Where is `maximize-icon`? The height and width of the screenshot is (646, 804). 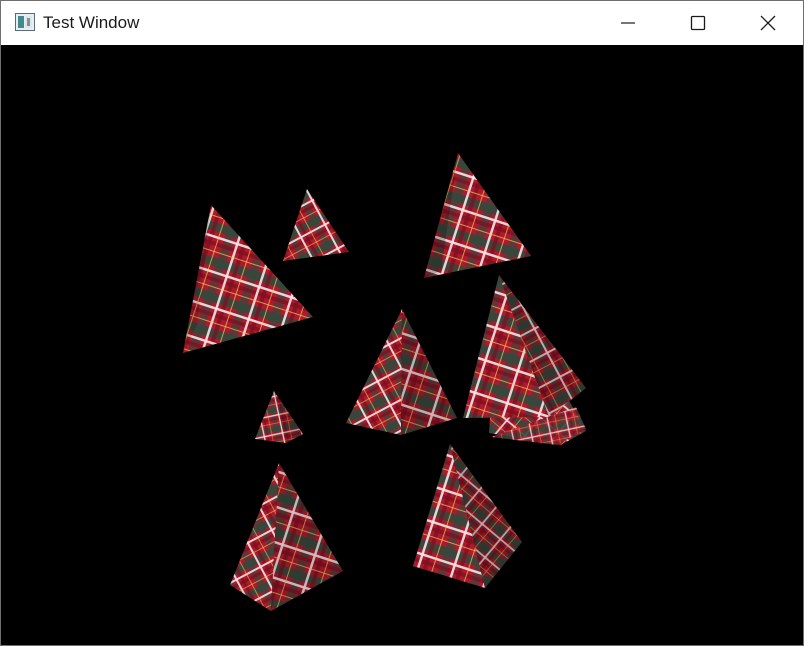 maximize-icon is located at coordinates (698, 23).